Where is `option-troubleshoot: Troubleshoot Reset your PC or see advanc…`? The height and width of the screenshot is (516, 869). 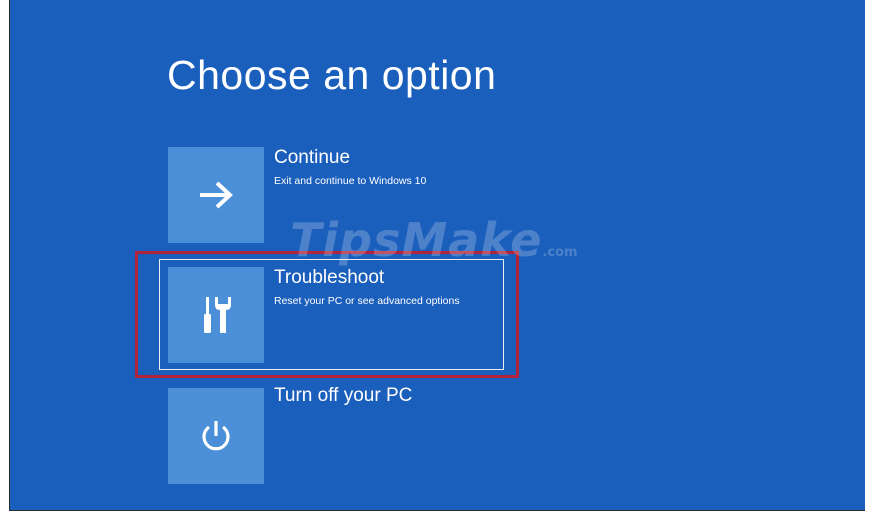 option-troubleshoot: Troubleshoot Reset your PC or see advanc… is located at coordinates (348, 315).